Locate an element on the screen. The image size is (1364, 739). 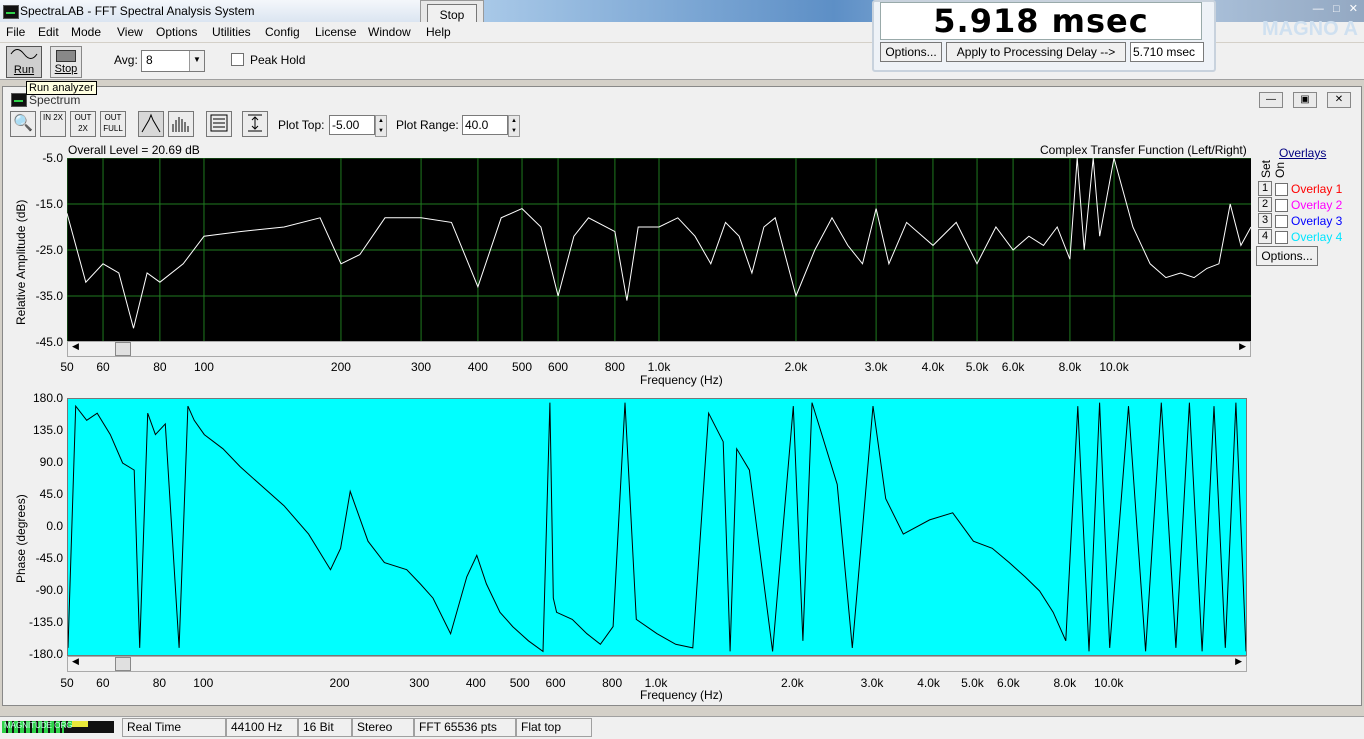
line-mode-icon is located at coordinates (151, 124).